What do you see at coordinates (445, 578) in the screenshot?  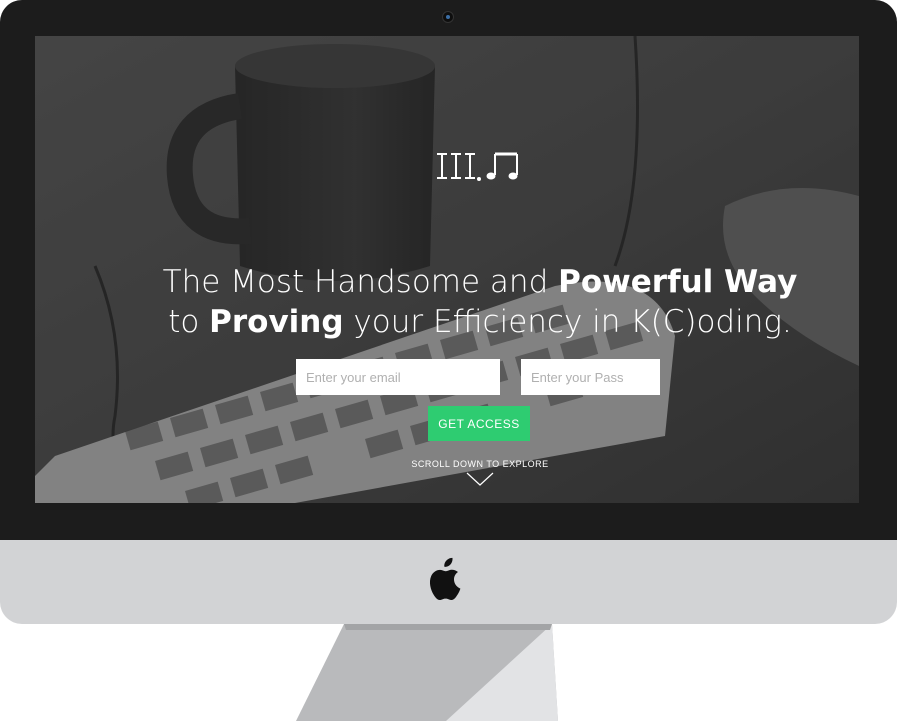 I see `apple-logo-icon` at bounding box center [445, 578].